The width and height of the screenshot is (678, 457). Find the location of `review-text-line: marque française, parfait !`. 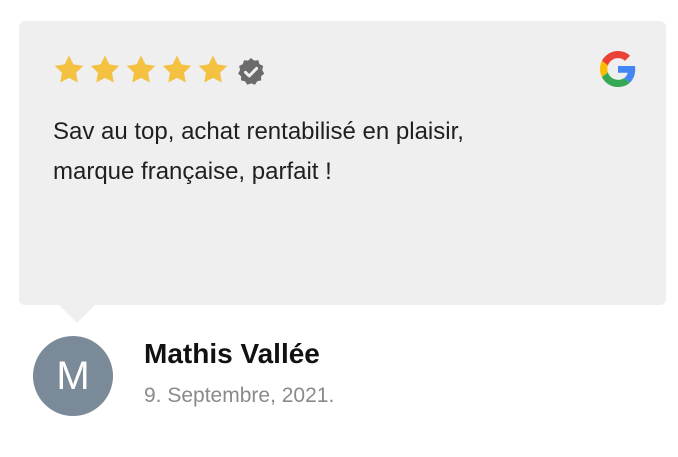

review-text-line: marque française, parfait ! is located at coordinates (192, 171).